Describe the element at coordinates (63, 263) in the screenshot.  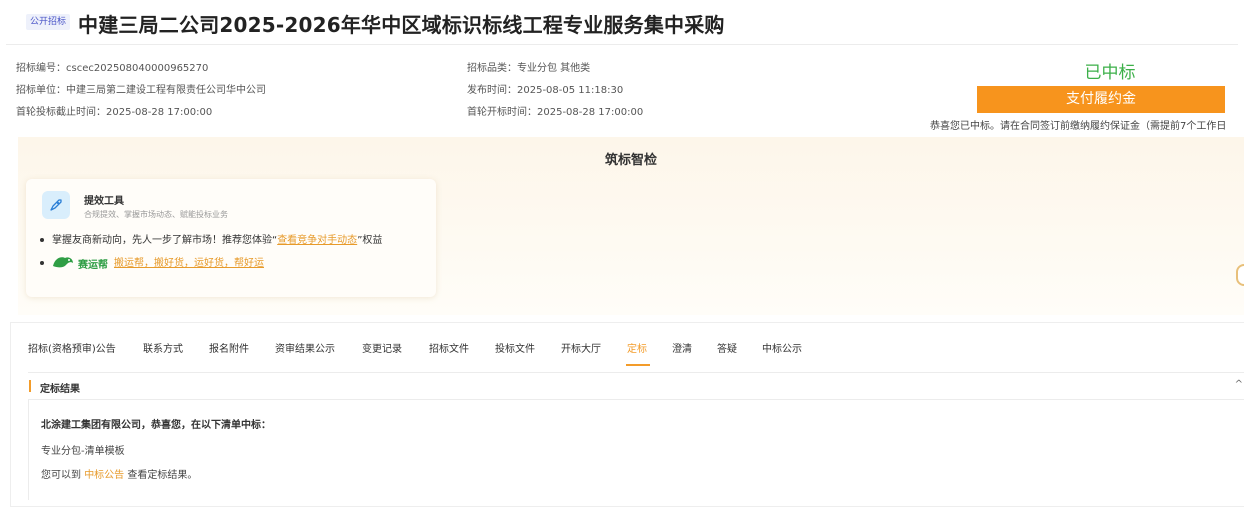
I see `brand-logo-icon` at that location.